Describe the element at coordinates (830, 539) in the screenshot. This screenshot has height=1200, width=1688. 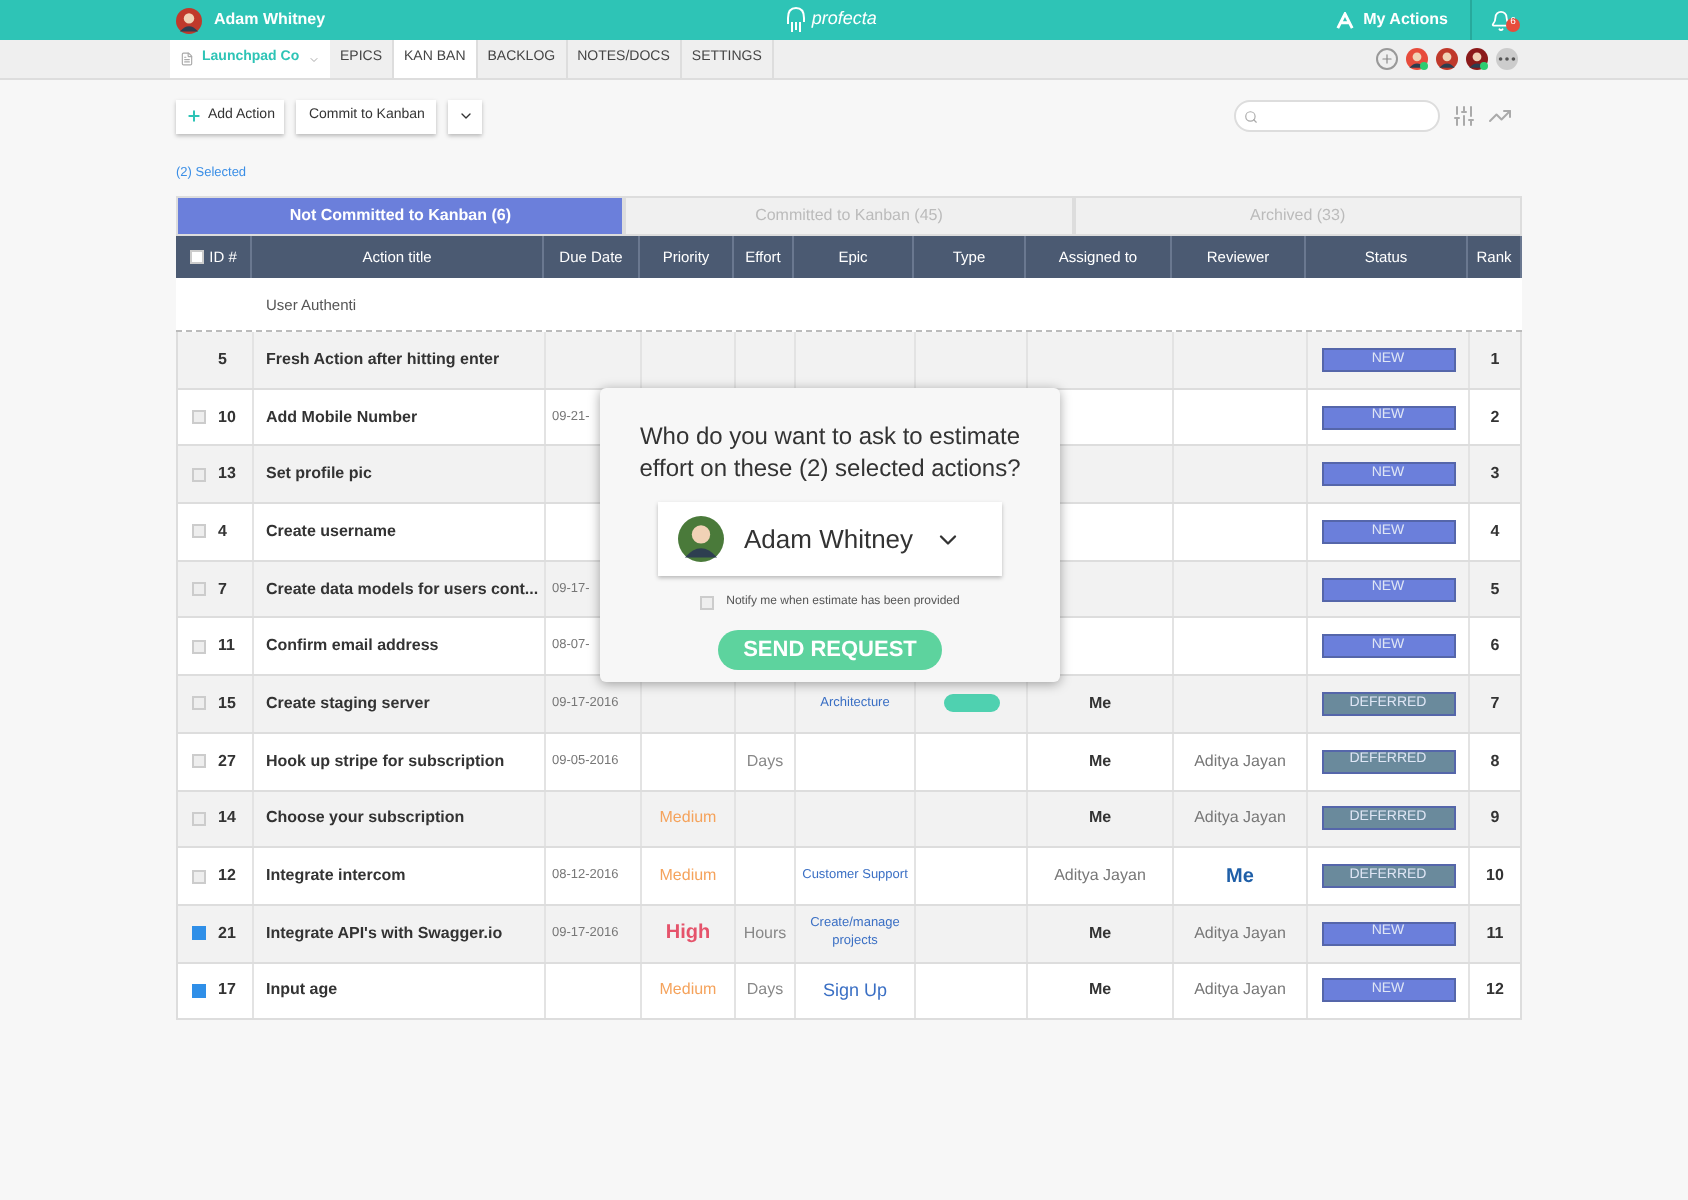
I see `person-dropdown: Adam Whitney` at that location.